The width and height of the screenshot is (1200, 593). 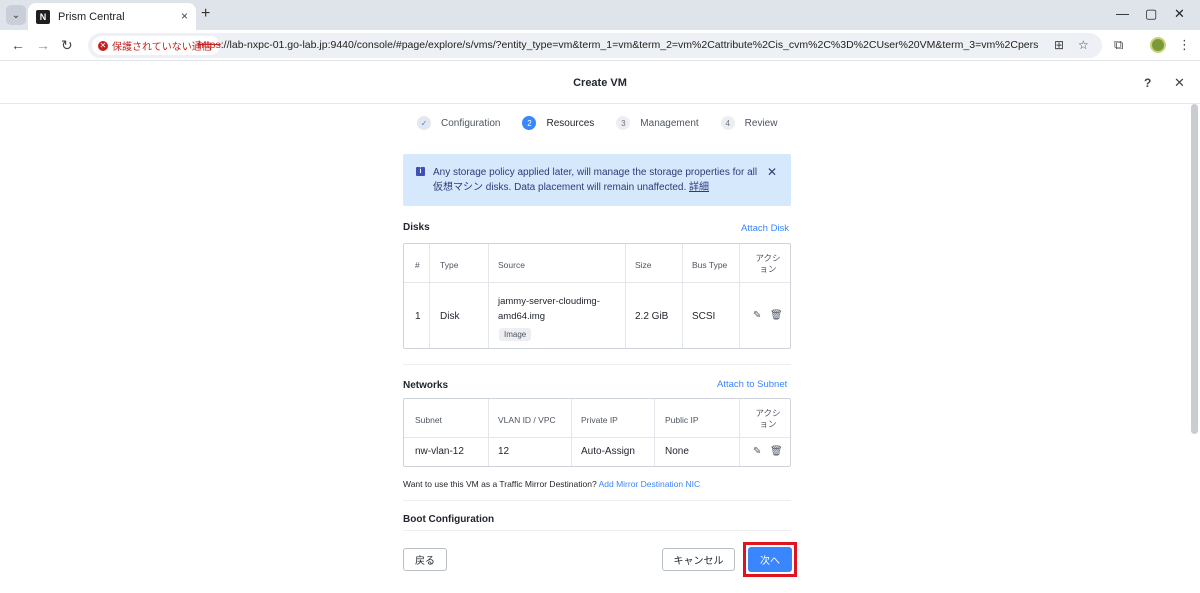 I want to click on public-ip: None, so click(x=677, y=451).